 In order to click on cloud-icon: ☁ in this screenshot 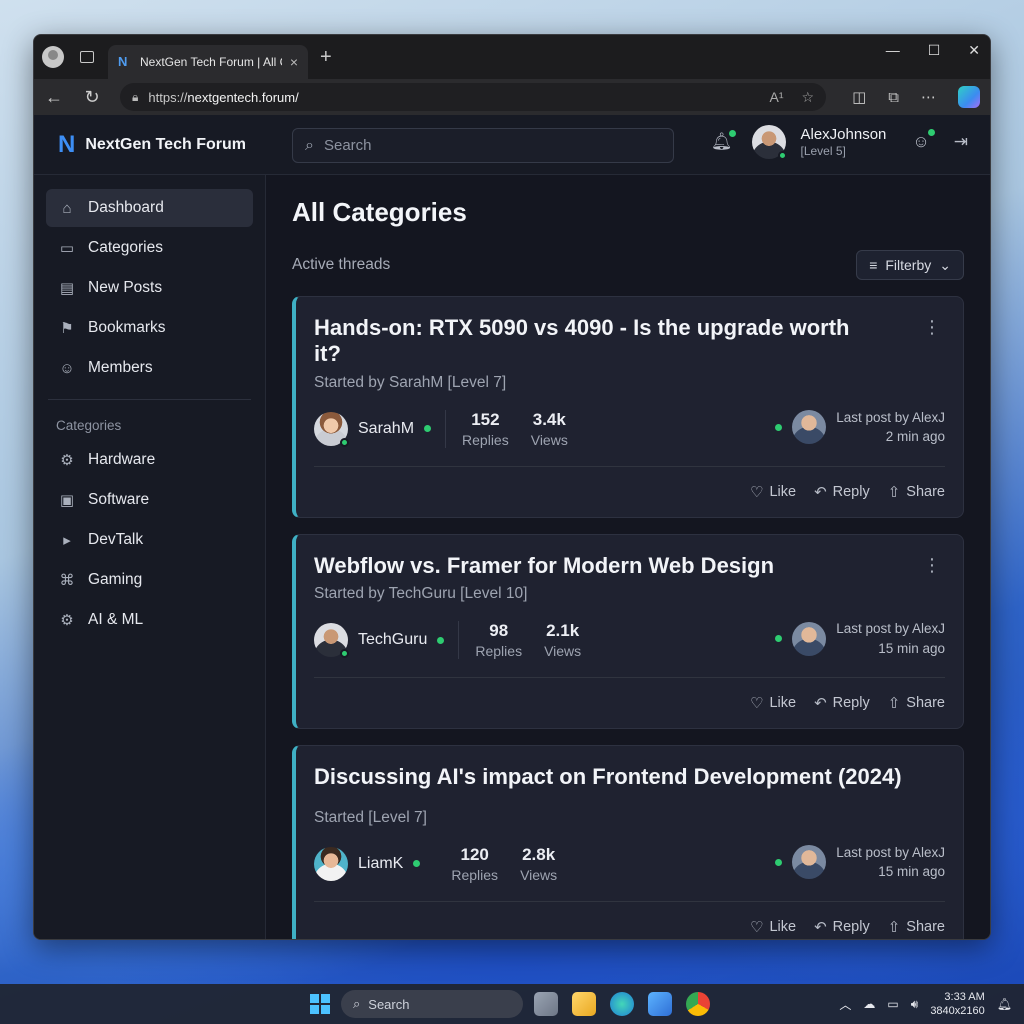, I will do `click(869, 1004)`.